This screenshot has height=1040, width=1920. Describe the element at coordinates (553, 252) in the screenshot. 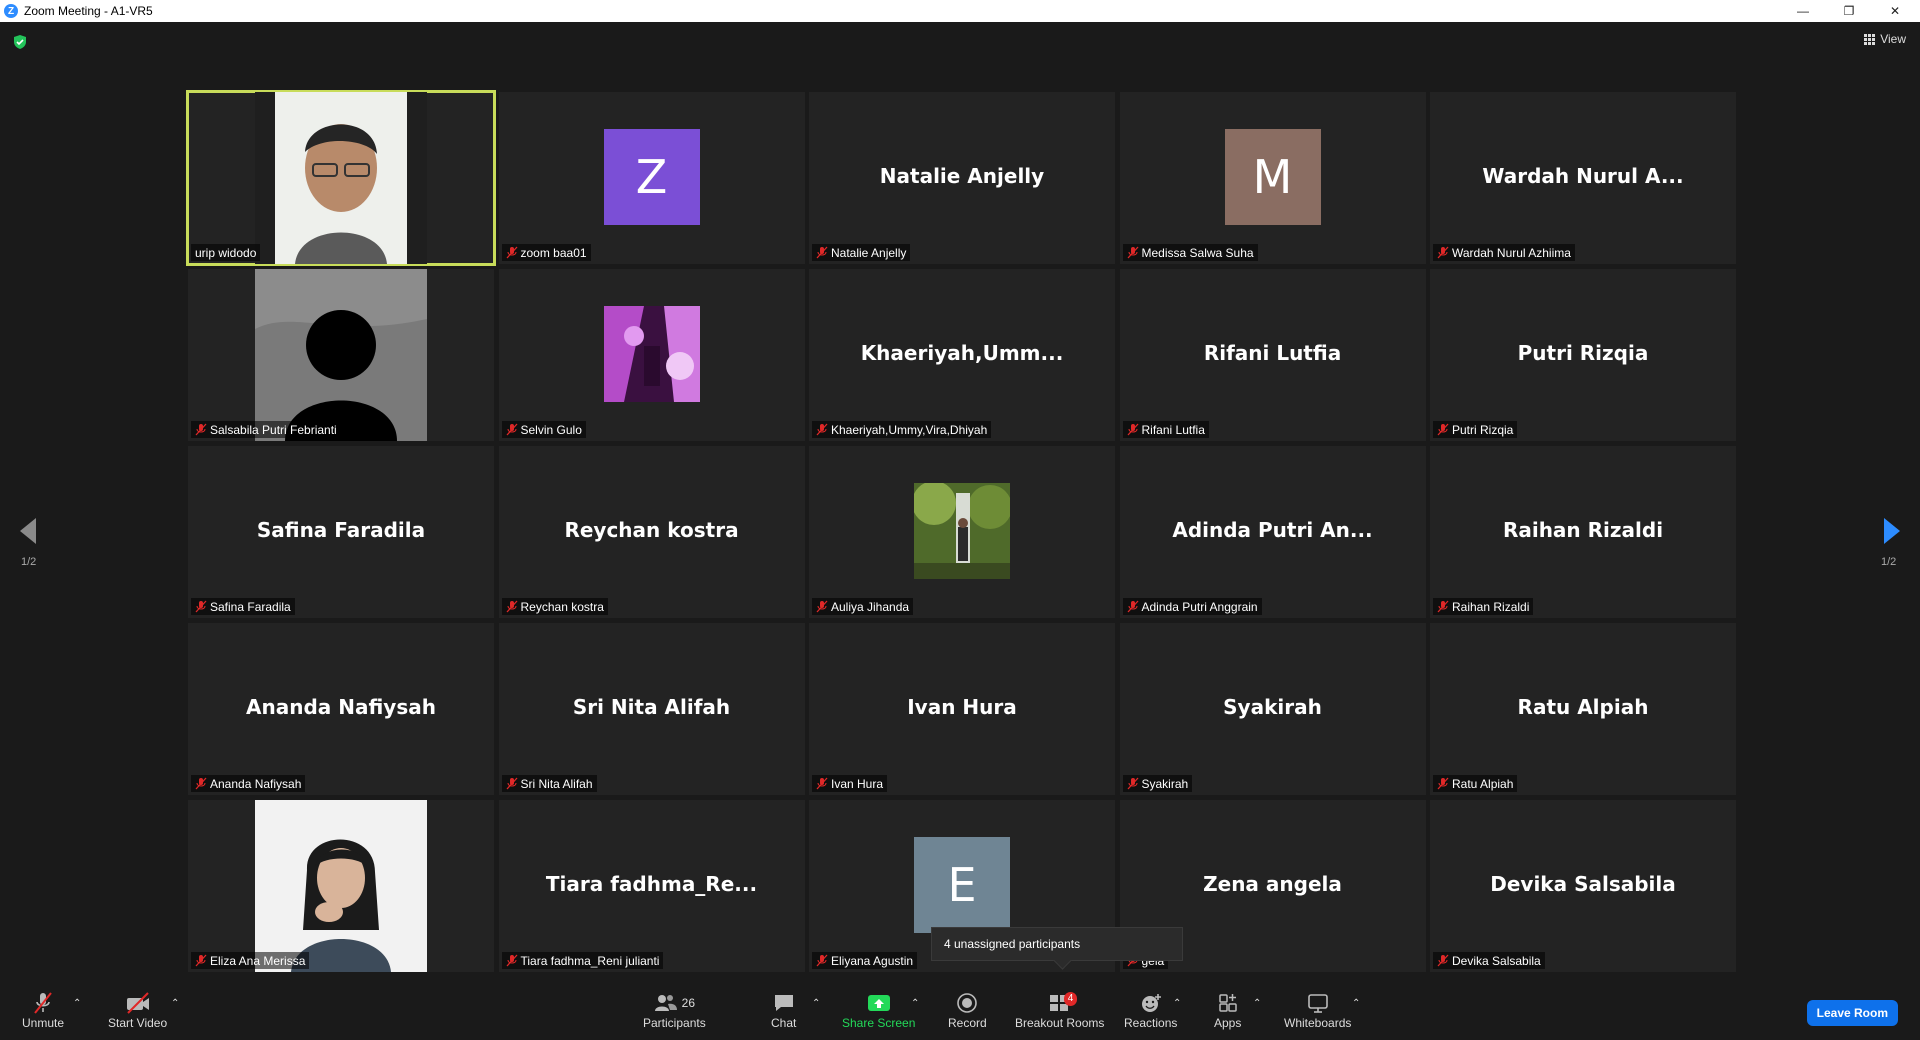

I see `participant-name: zoom baa01` at that location.